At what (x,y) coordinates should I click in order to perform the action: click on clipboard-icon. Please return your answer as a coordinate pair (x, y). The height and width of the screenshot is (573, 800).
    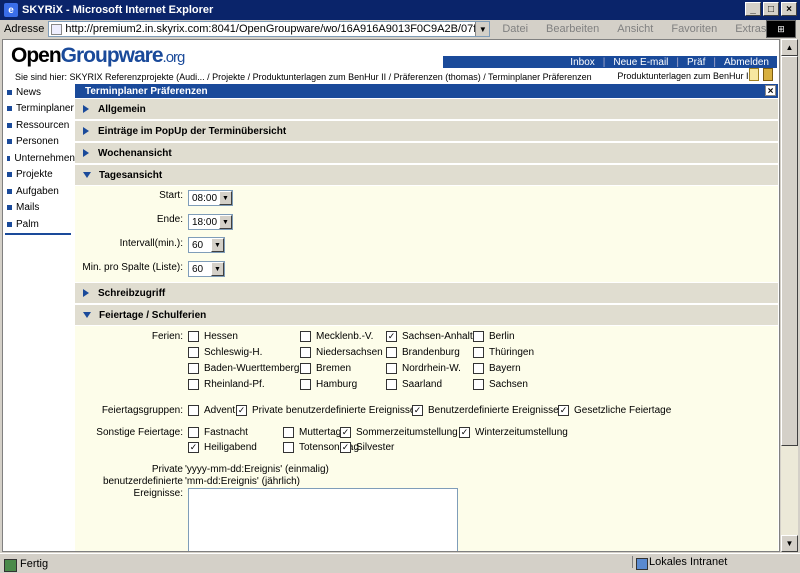
    Looking at the image, I should click on (754, 74).